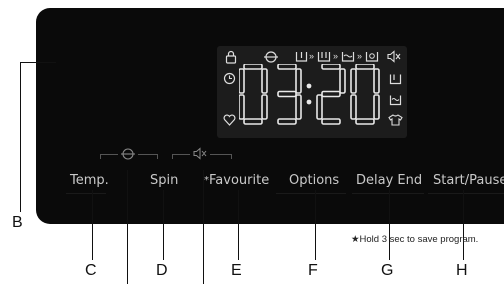 This screenshot has height=284, width=504. What do you see at coordinates (287, 121) in the screenshot?
I see `segment-1-d` at bounding box center [287, 121].